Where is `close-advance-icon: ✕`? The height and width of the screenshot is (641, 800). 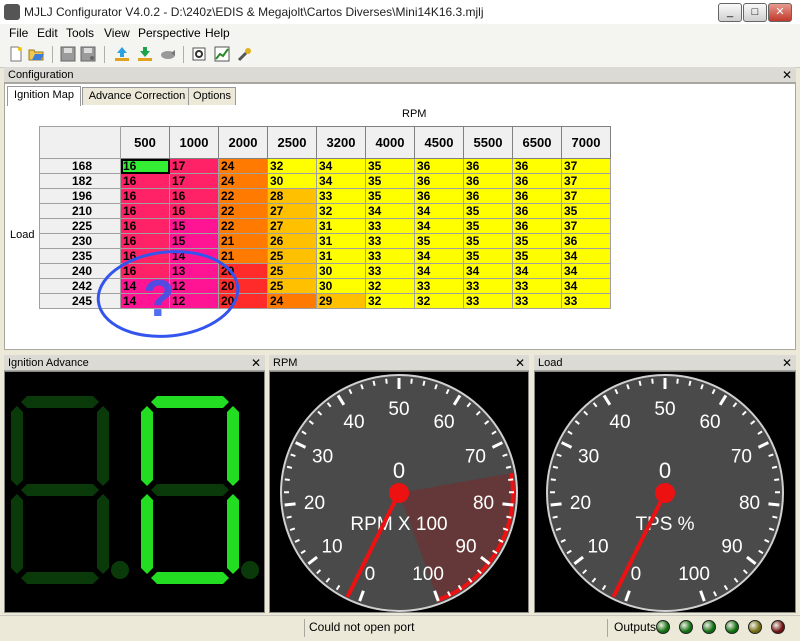
close-advance-icon: ✕ is located at coordinates (256, 363).